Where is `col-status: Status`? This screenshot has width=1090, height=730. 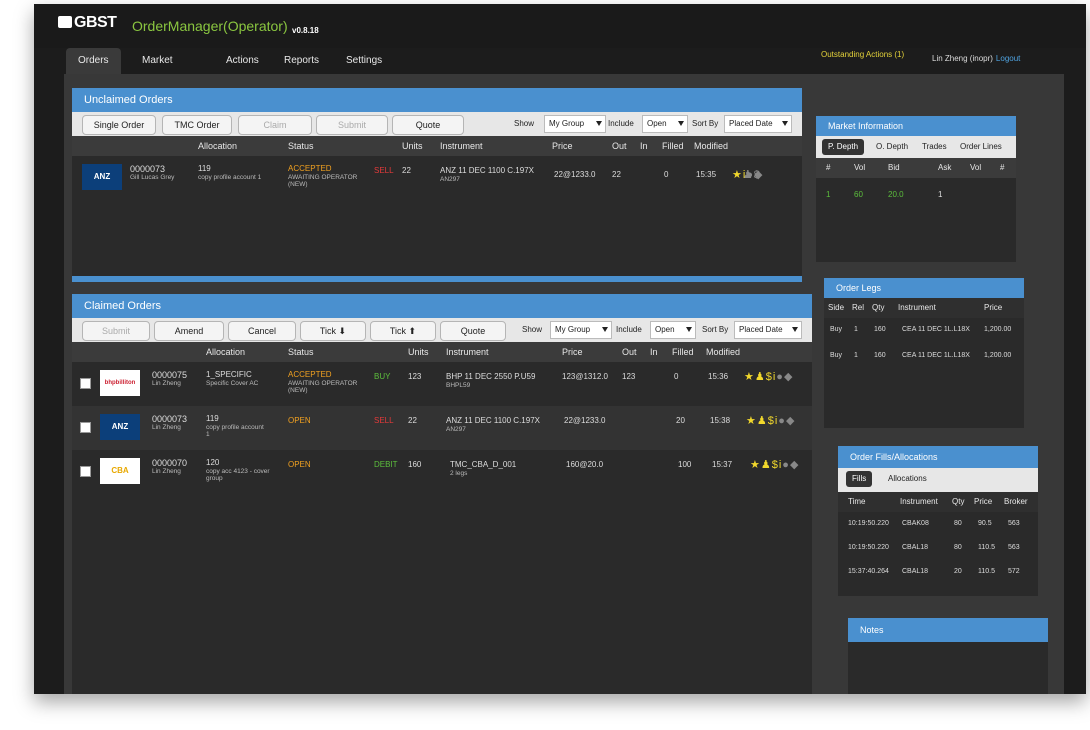
col-status: Status is located at coordinates (301, 352).